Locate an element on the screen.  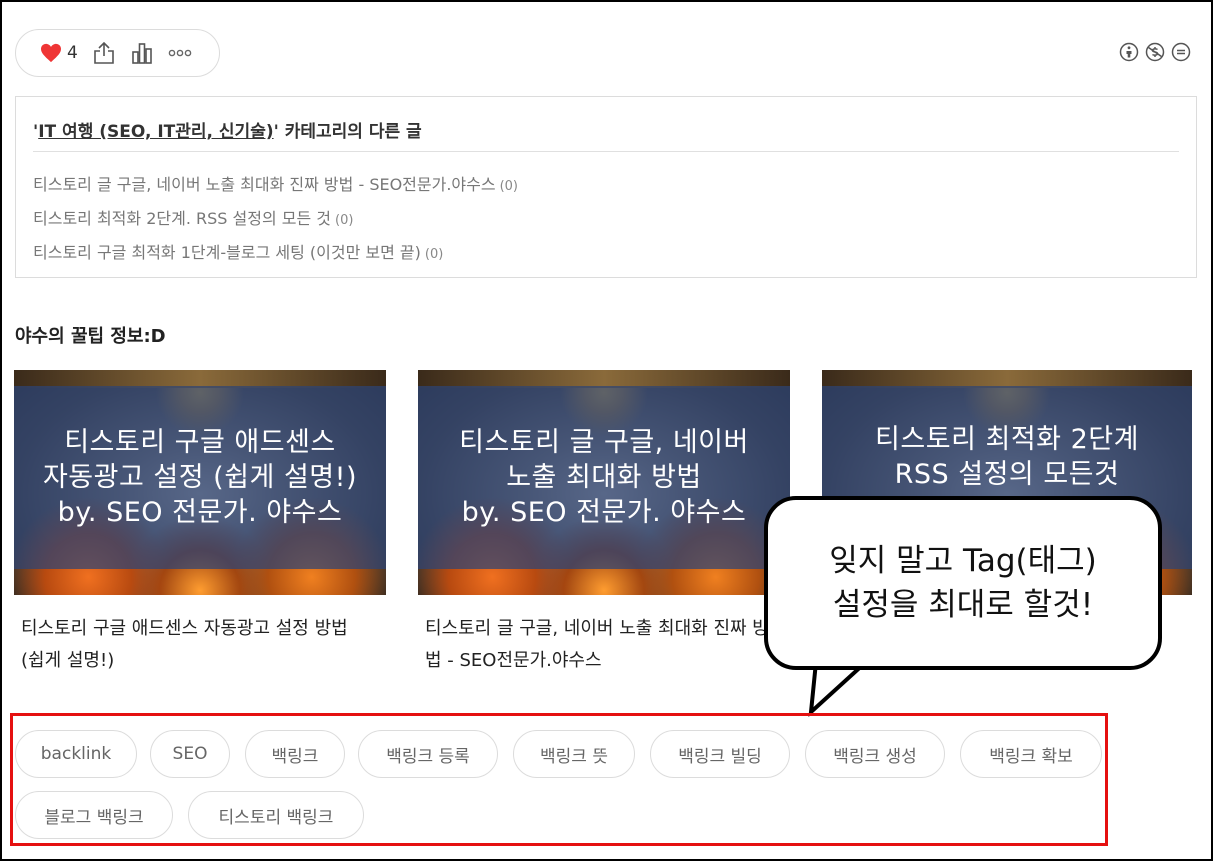
noncommercial-icon is located at coordinates (1155, 52).